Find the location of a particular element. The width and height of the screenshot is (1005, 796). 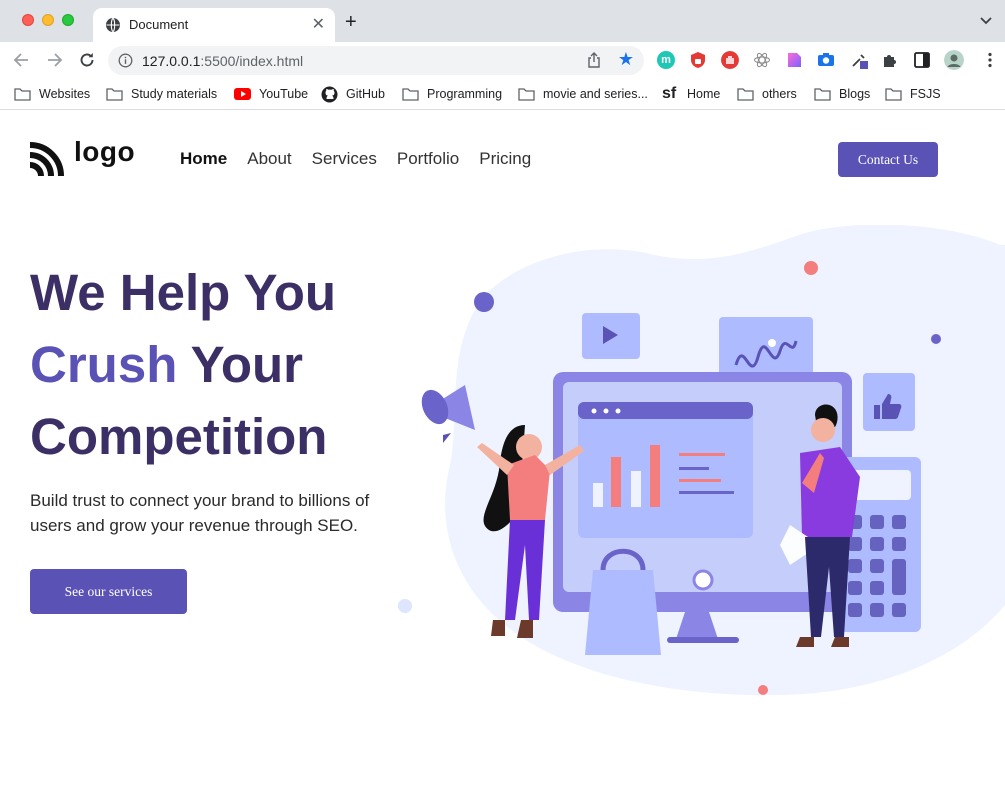

hand-stop-extension-icon is located at coordinates (730, 60).